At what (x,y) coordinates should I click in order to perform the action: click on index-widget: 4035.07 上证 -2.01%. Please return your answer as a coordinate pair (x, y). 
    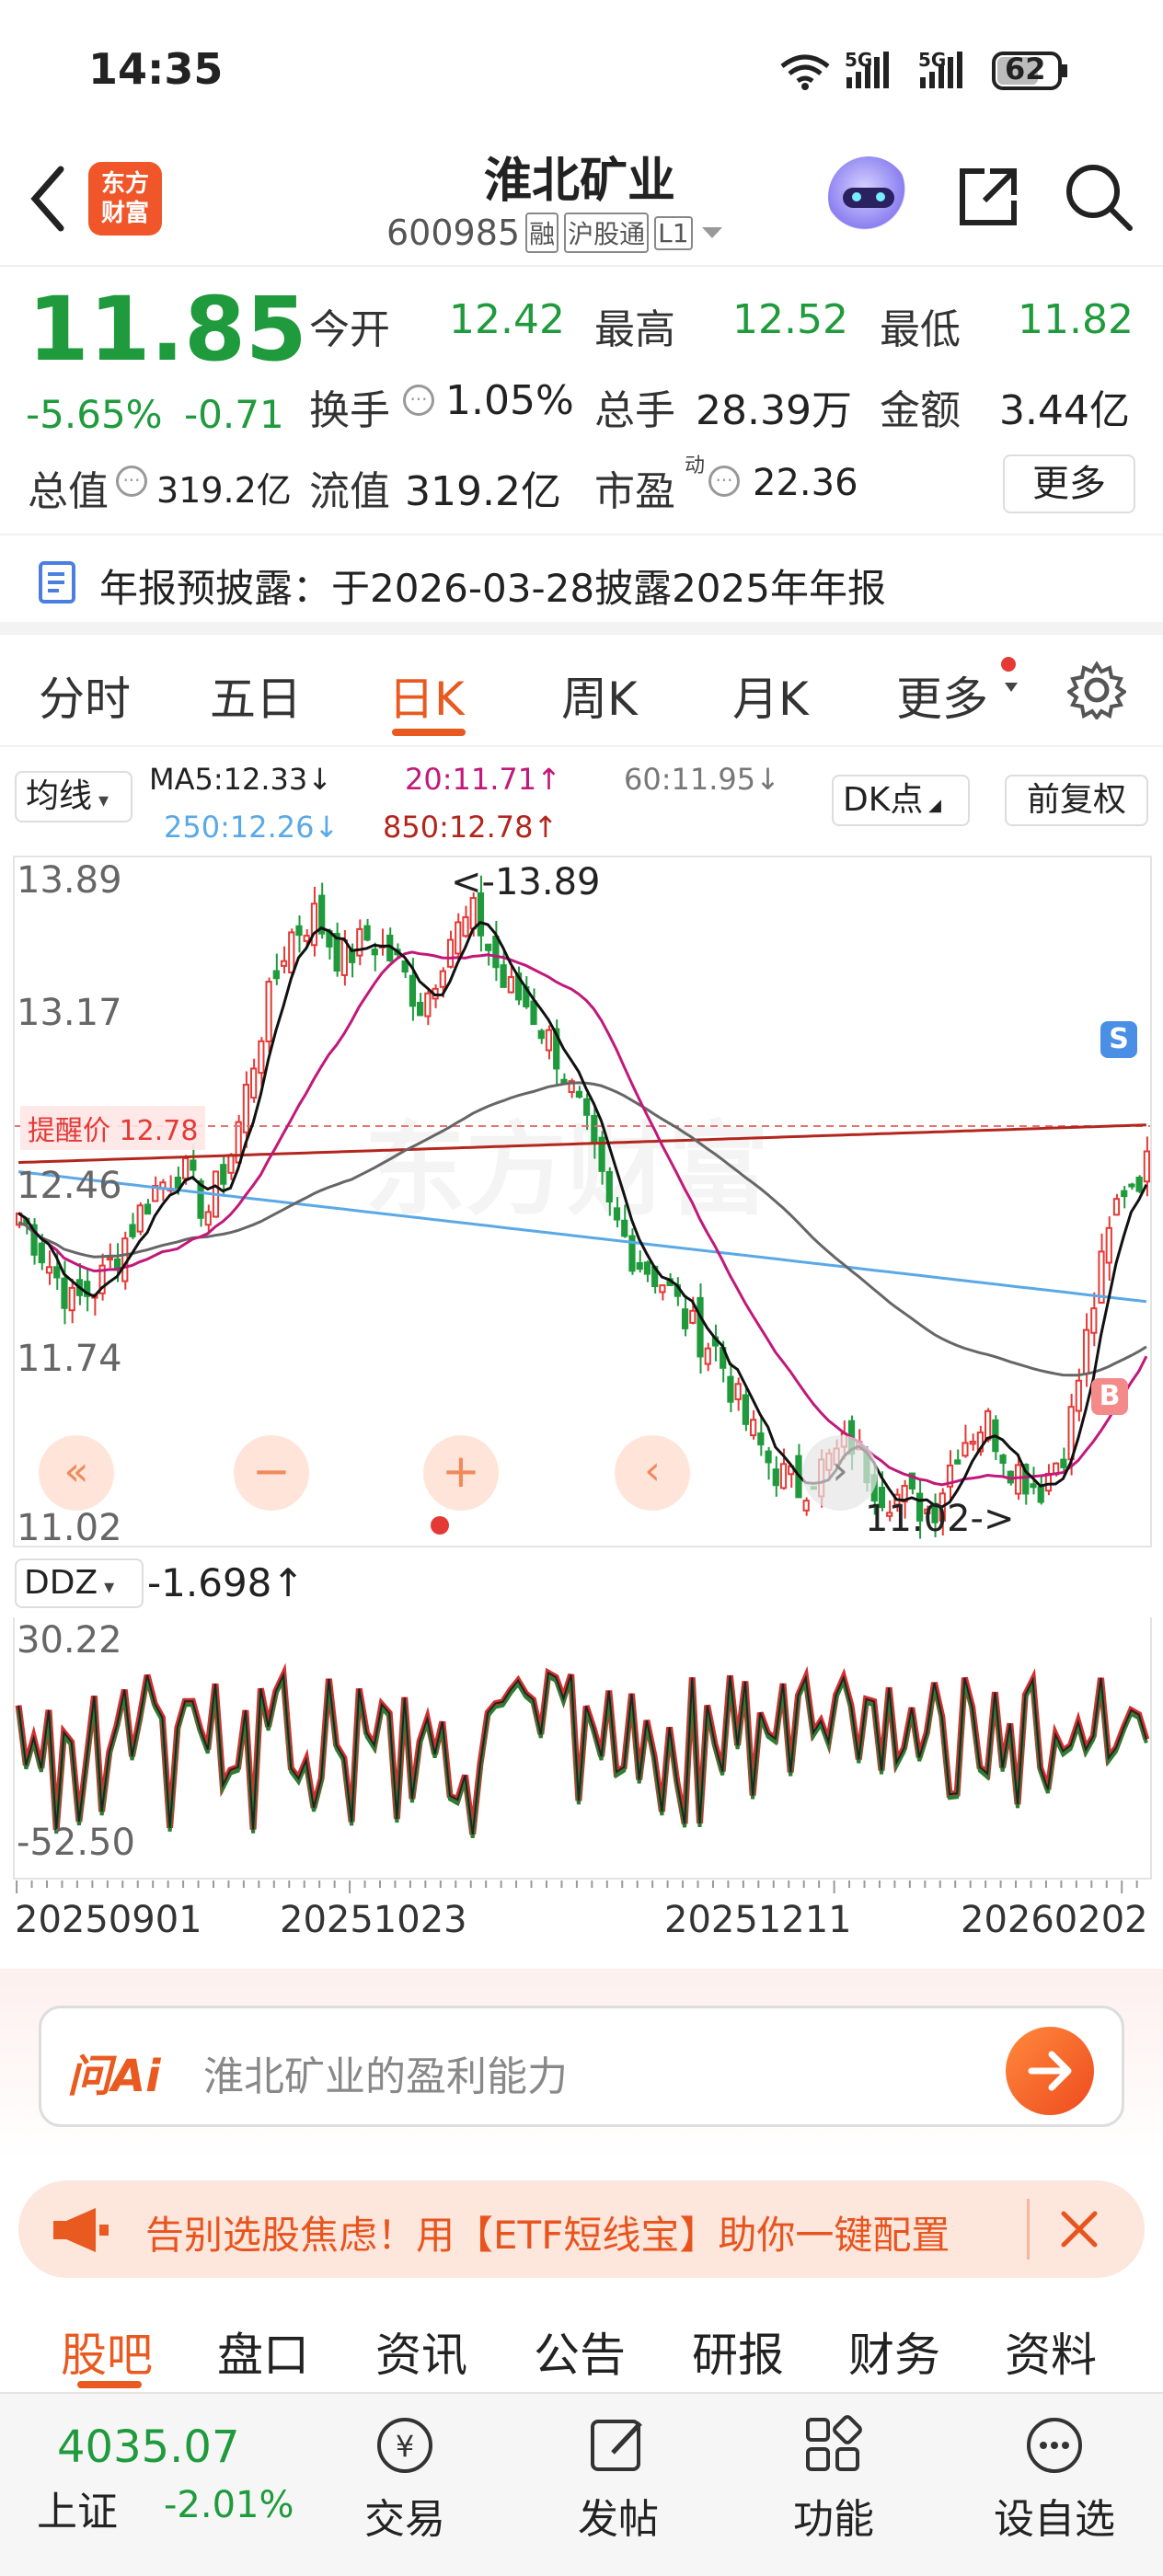
    Looking at the image, I should click on (157, 2485).